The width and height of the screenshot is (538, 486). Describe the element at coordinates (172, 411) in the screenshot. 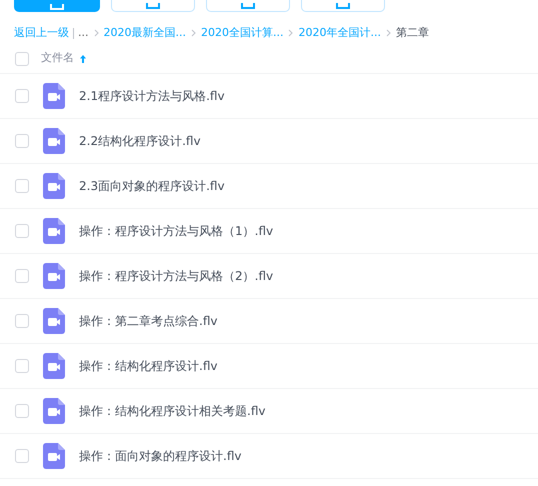

I see `file-name: 操作：结构化程序设计相关考题.flv` at that location.